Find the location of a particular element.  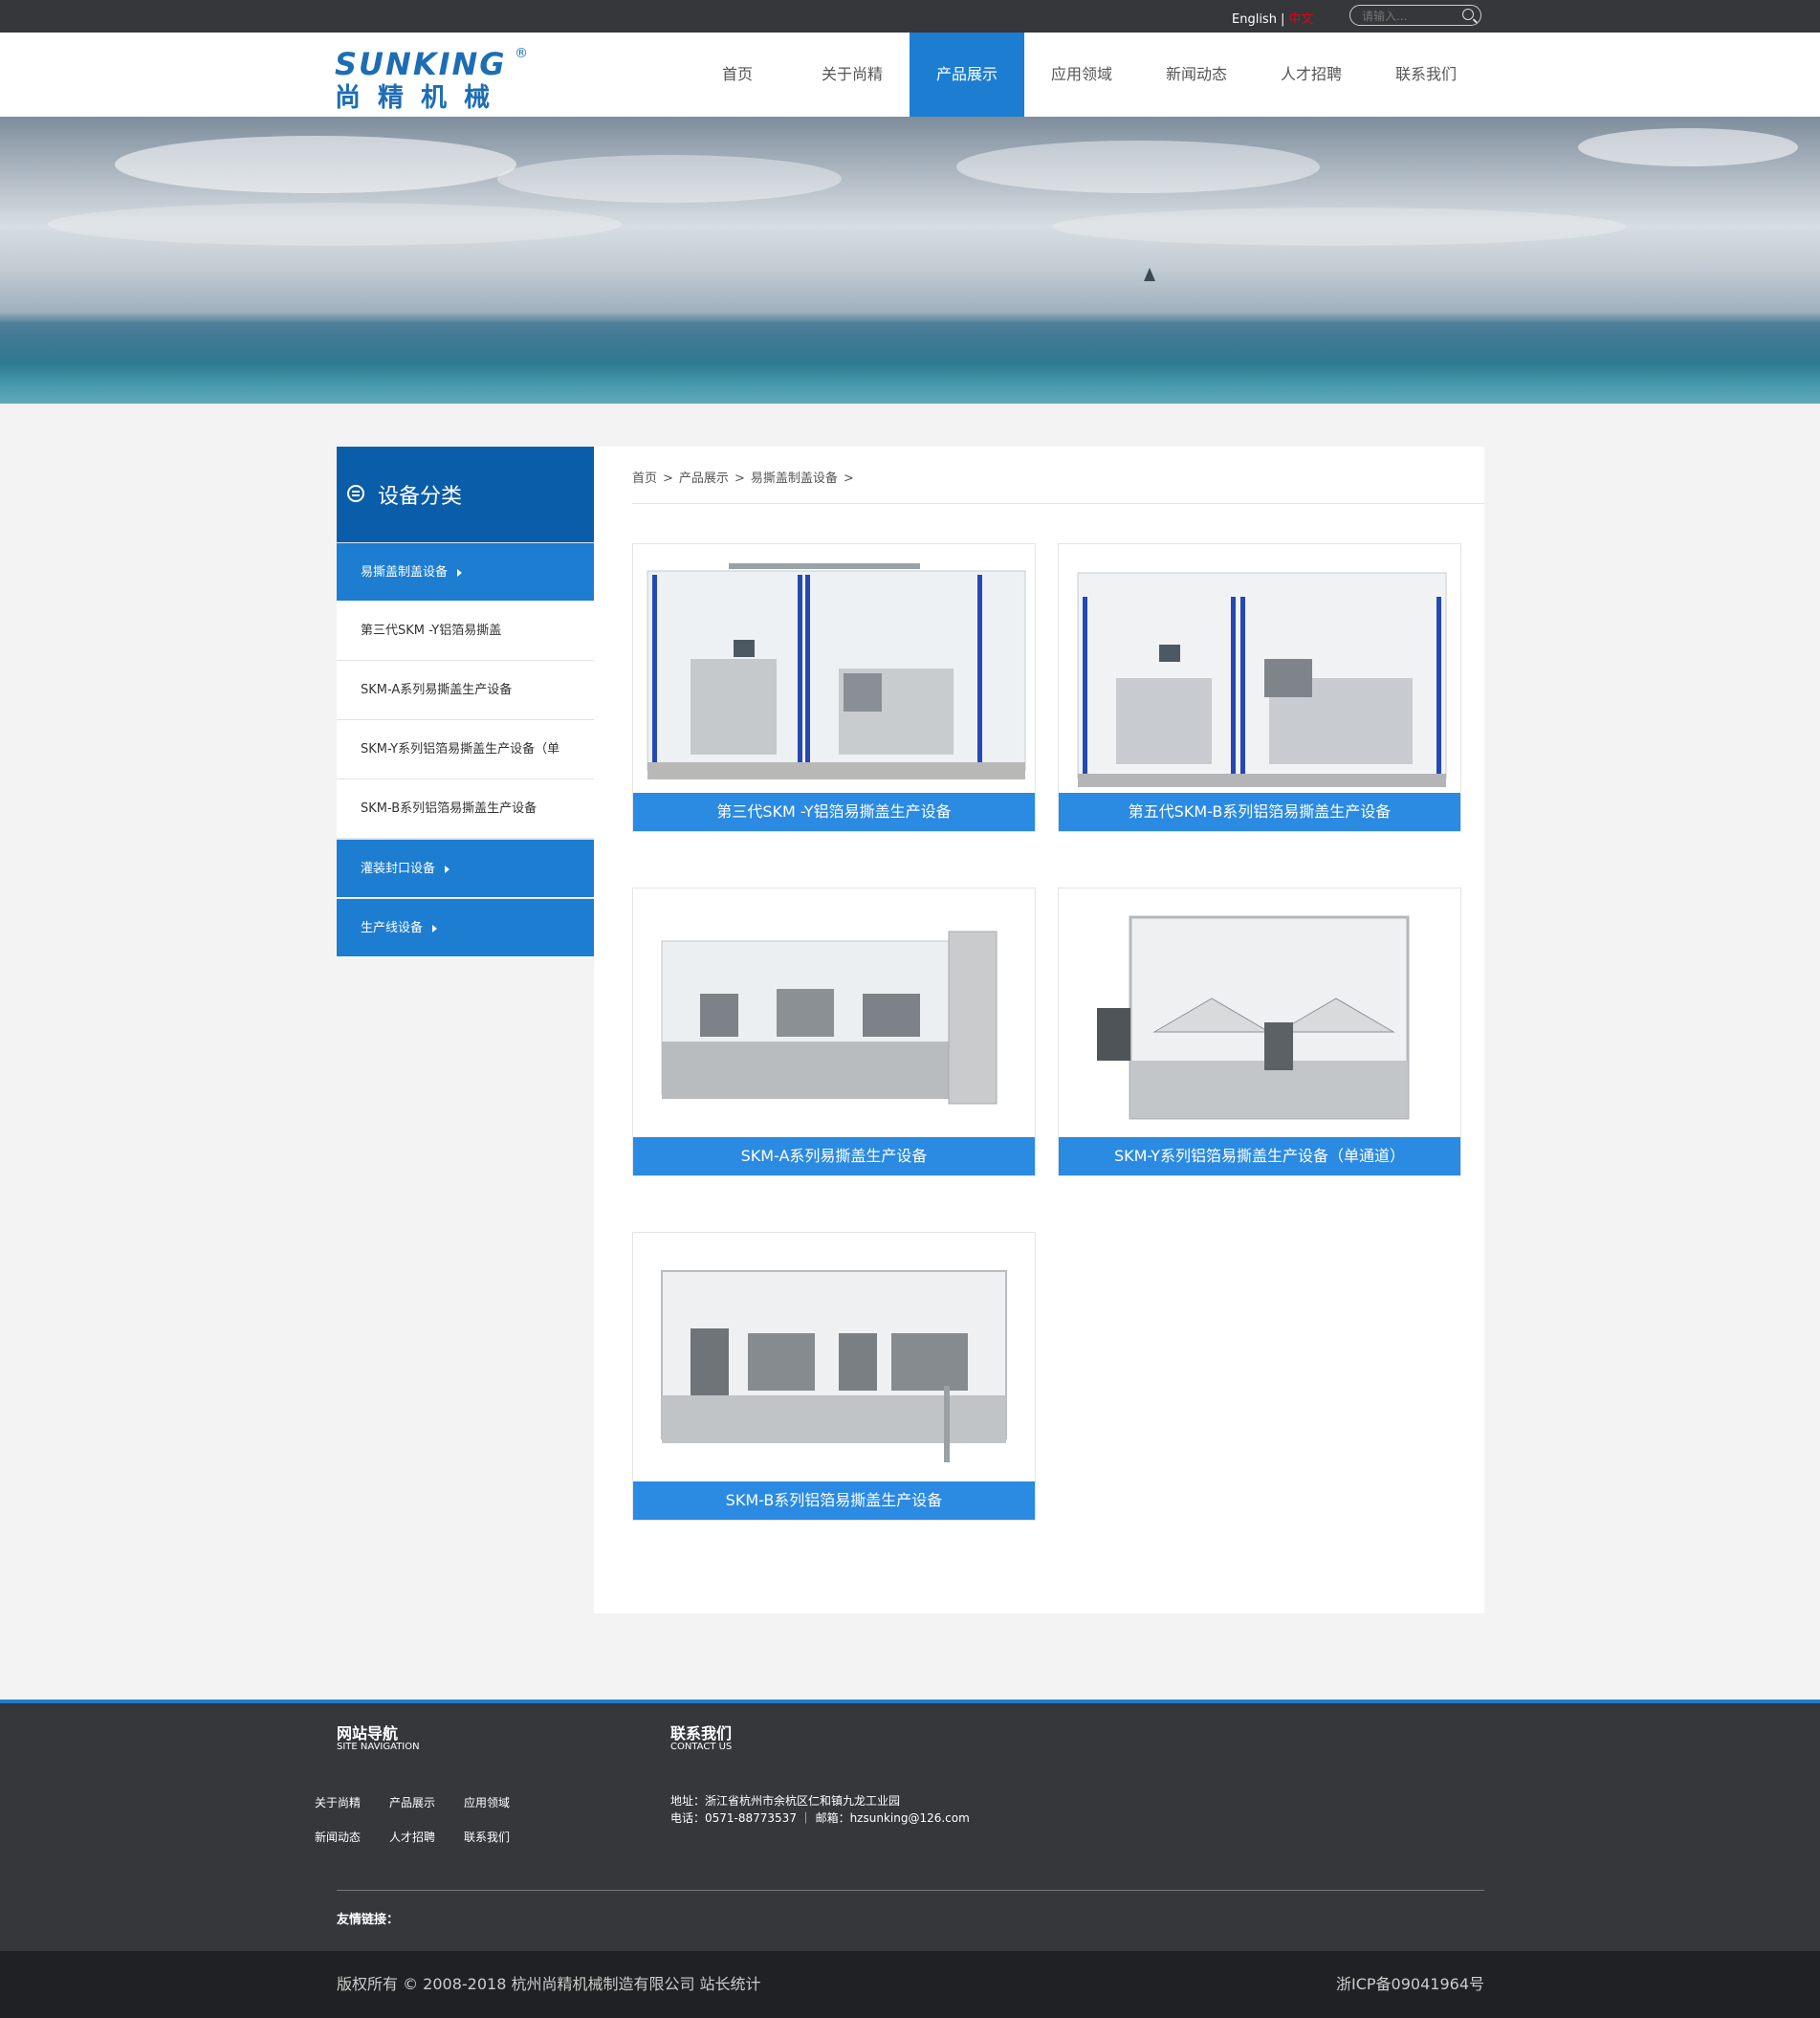

sidebar-header: 设备分类 is located at coordinates (465, 494).